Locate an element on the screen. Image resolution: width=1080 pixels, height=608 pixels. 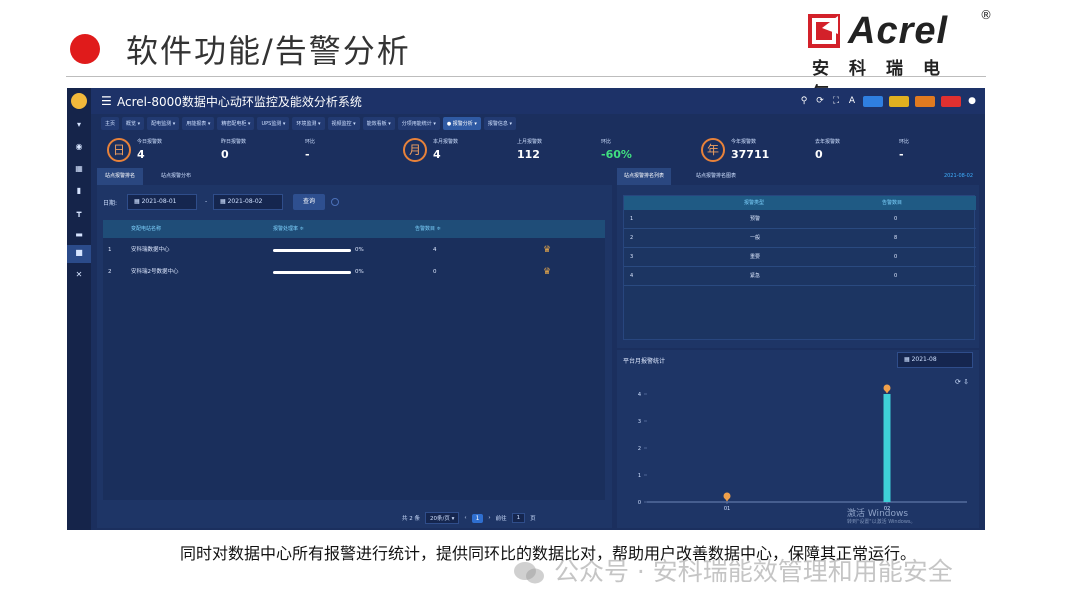
date-from-input: ▦ 2021-08-01 is located at coordinates (162, 202).